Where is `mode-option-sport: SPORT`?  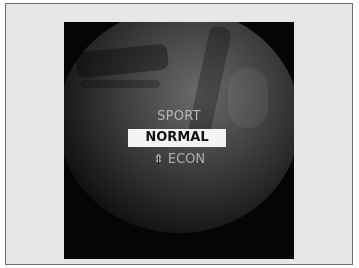
mode-option-sport: SPORT is located at coordinates (179, 116).